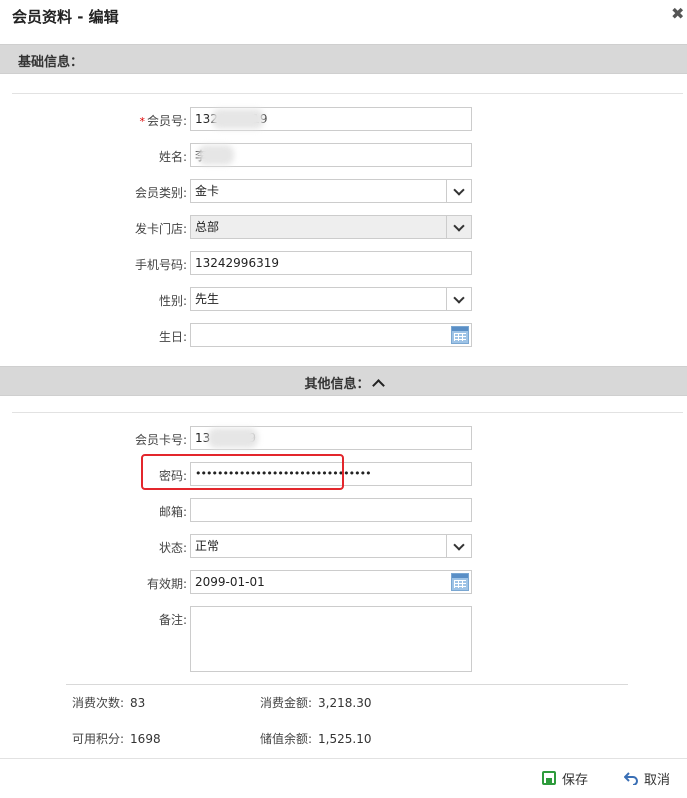 The height and width of the screenshot is (798, 687). I want to click on row-gender: 性别: 先生, so click(343, 300).